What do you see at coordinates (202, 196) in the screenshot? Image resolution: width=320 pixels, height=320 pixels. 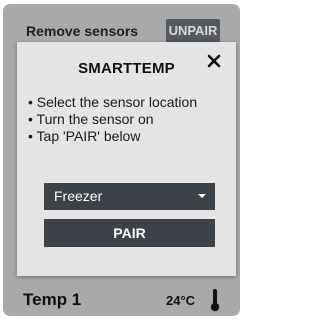 I see `caret-down-icon` at bounding box center [202, 196].